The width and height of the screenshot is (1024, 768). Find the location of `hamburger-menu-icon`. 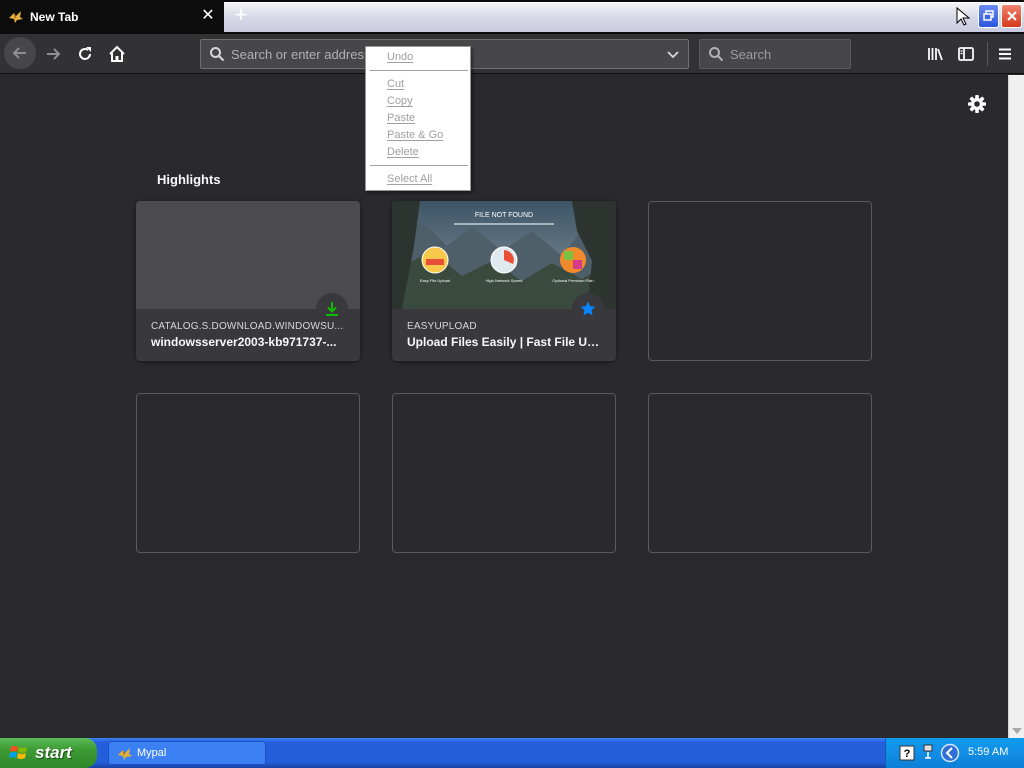

hamburger-menu-icon is located at coordinates (1005, 54).